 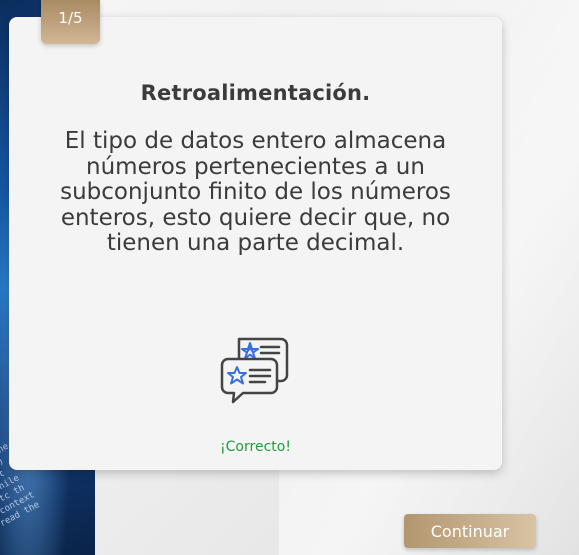 What do you see at coordinates (255, 93) in the screenshot?
I see `feedback-title: Retroalimentación.` at bounding box center [255, 93].